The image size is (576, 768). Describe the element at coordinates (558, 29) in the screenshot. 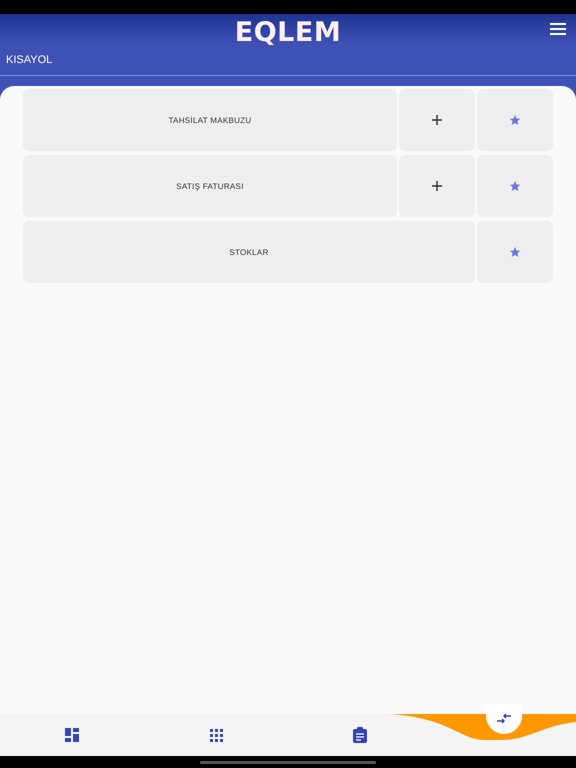

I see `menu-icon` at that location.